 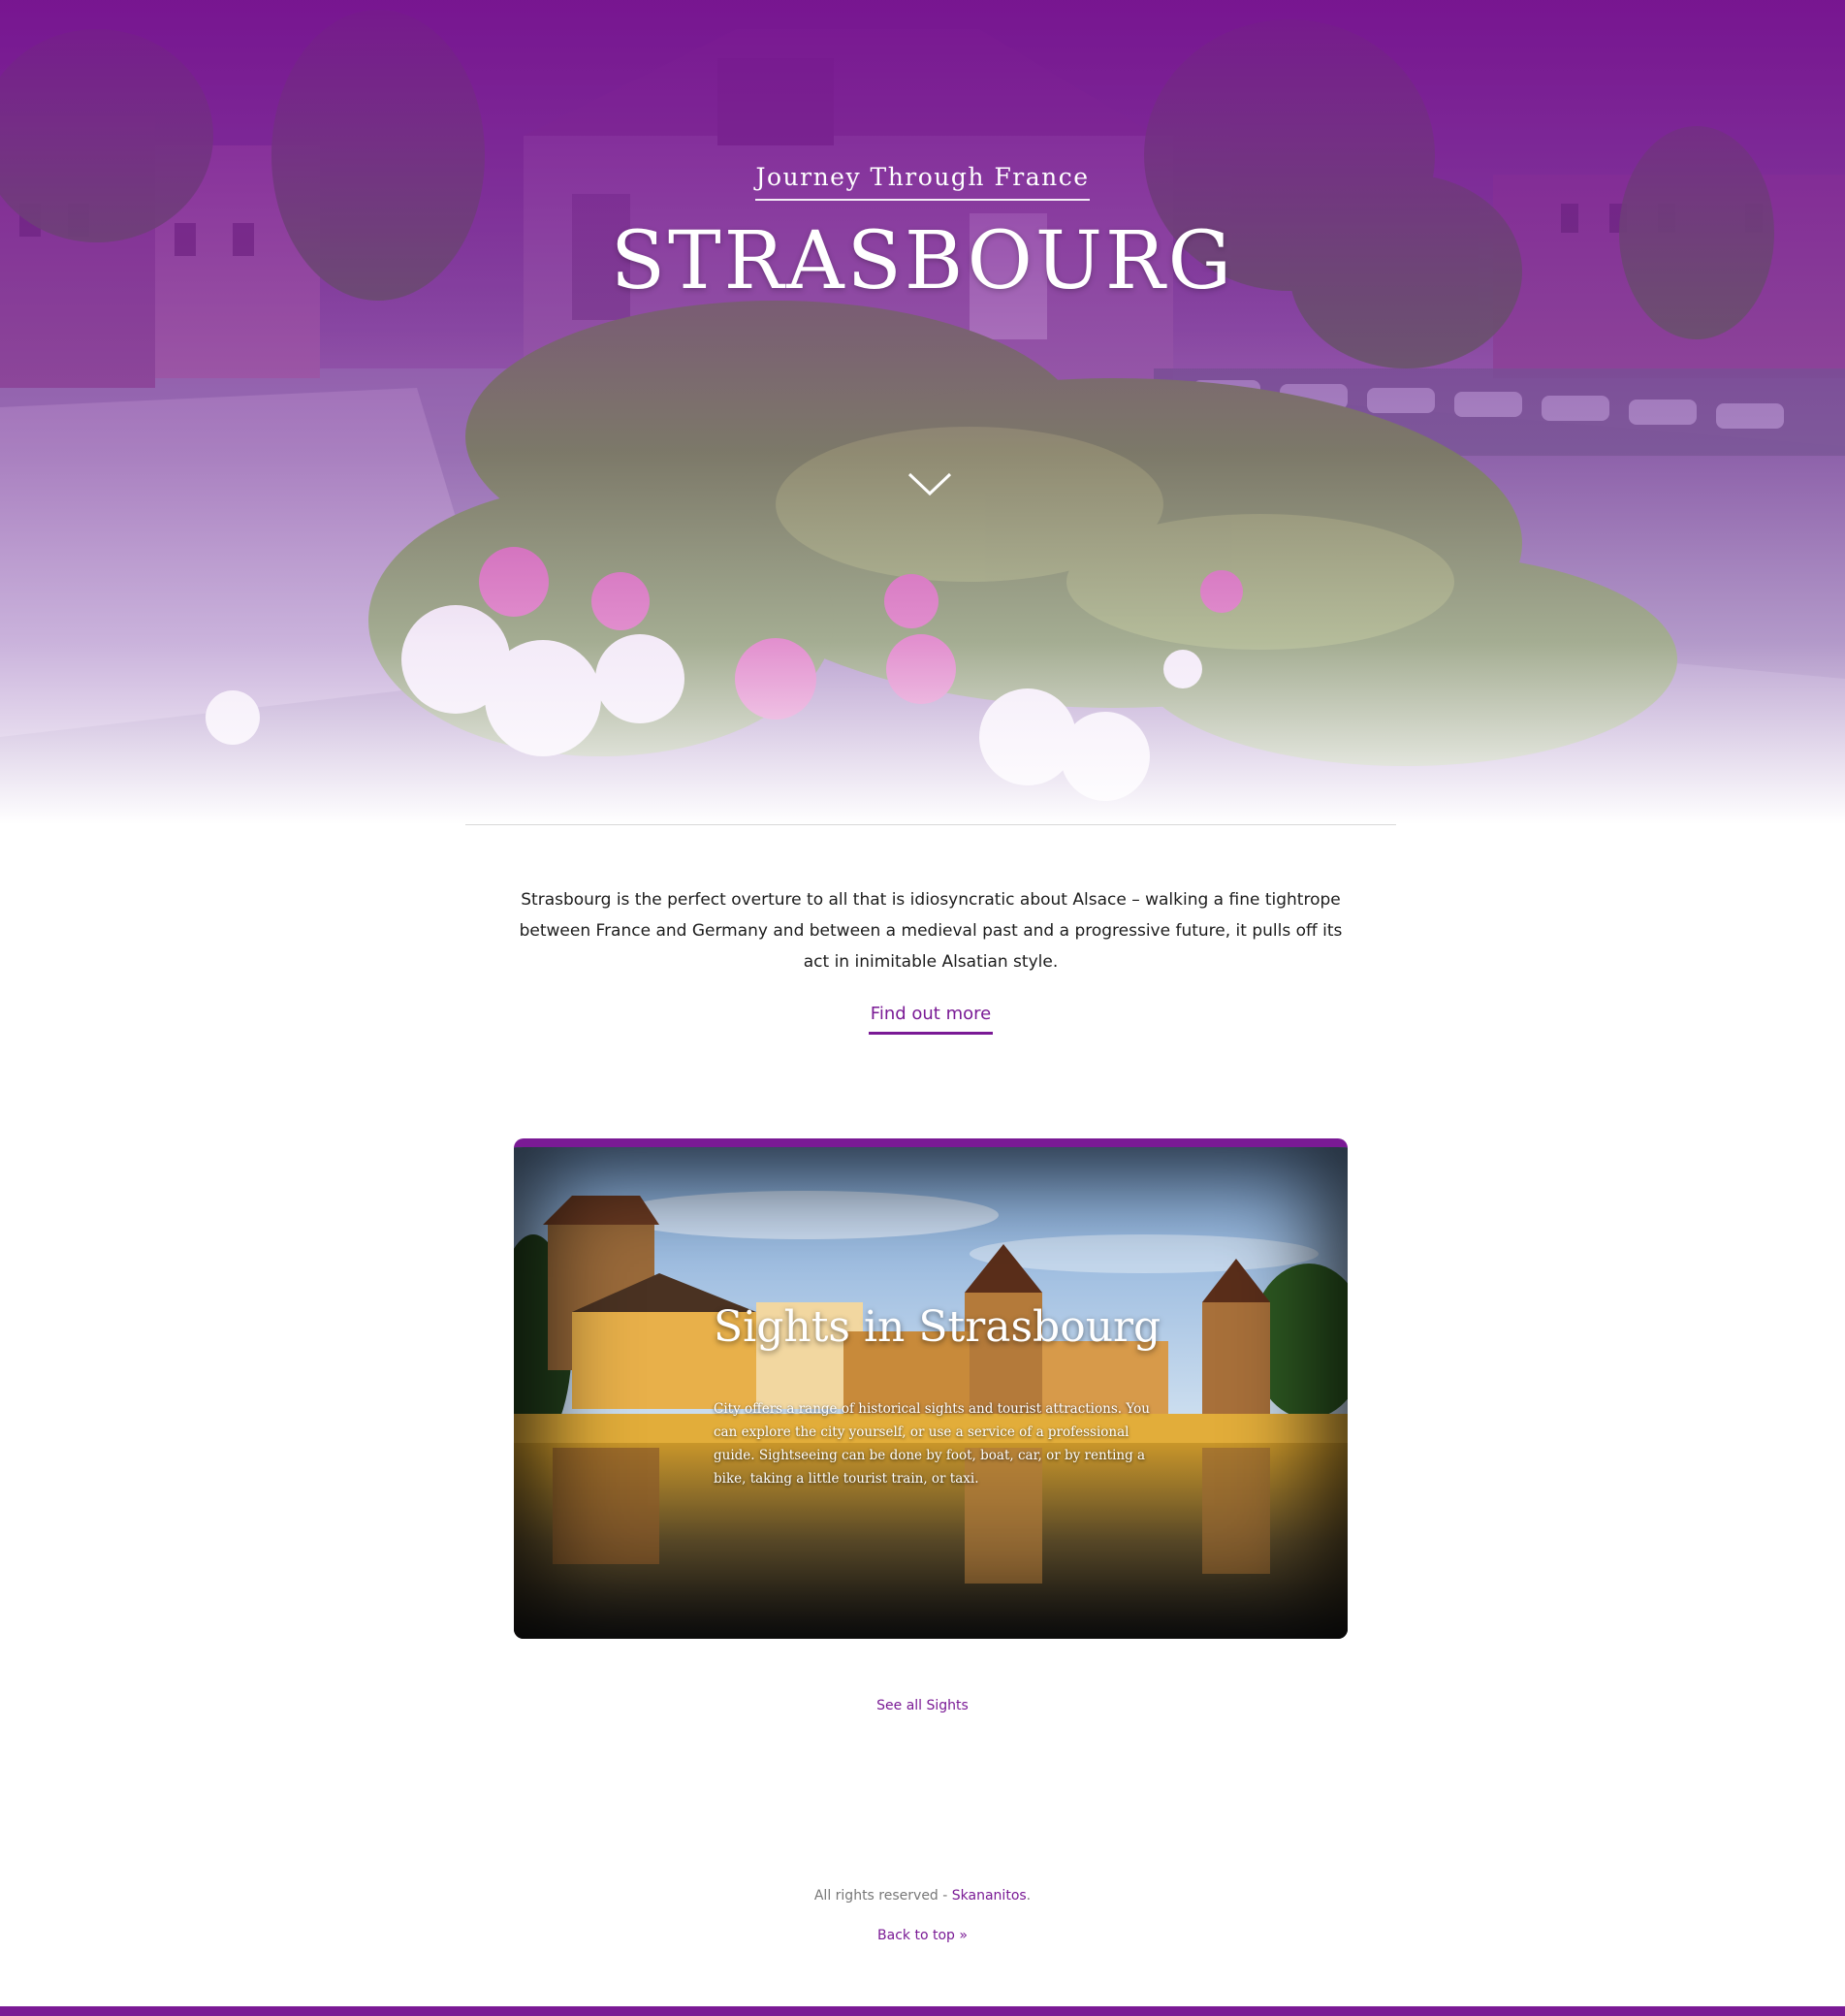 What do you see at coordinates (930, 824) in the screenshot?
I see `section-divider` at bounding box center [930, 824].